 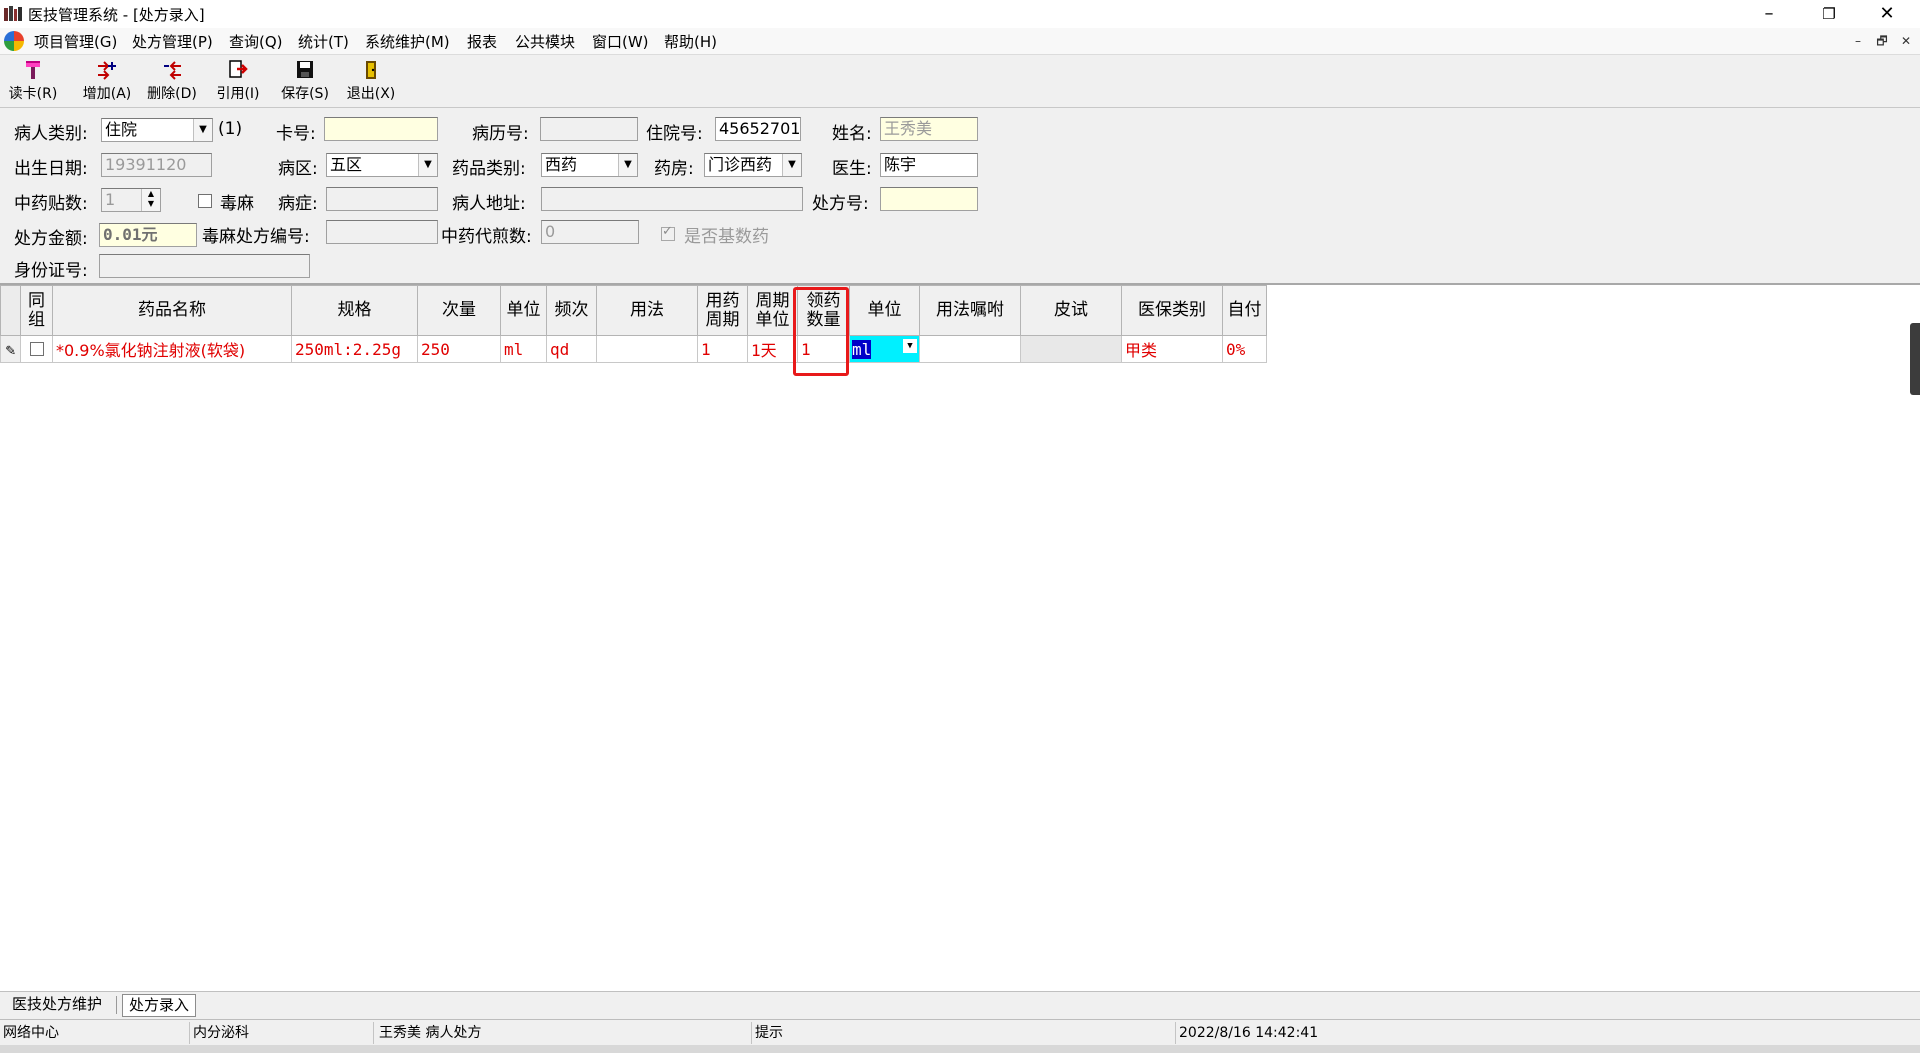 What do you see at coordinates (159, 1005) in the screenshot?
I see `tab-rx-entry: 处方录入` at bounding box center [159, 1005].